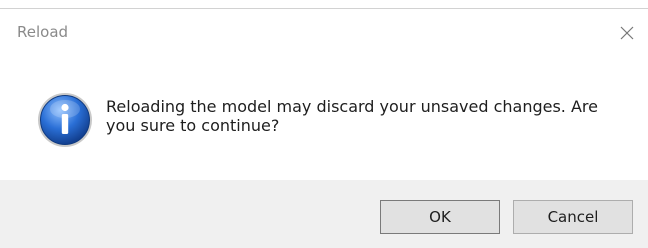 The image size is (648, 248). Describe the element at coordinates (440, 217) in the screenshot. I see `ok-button: OK` at that location.